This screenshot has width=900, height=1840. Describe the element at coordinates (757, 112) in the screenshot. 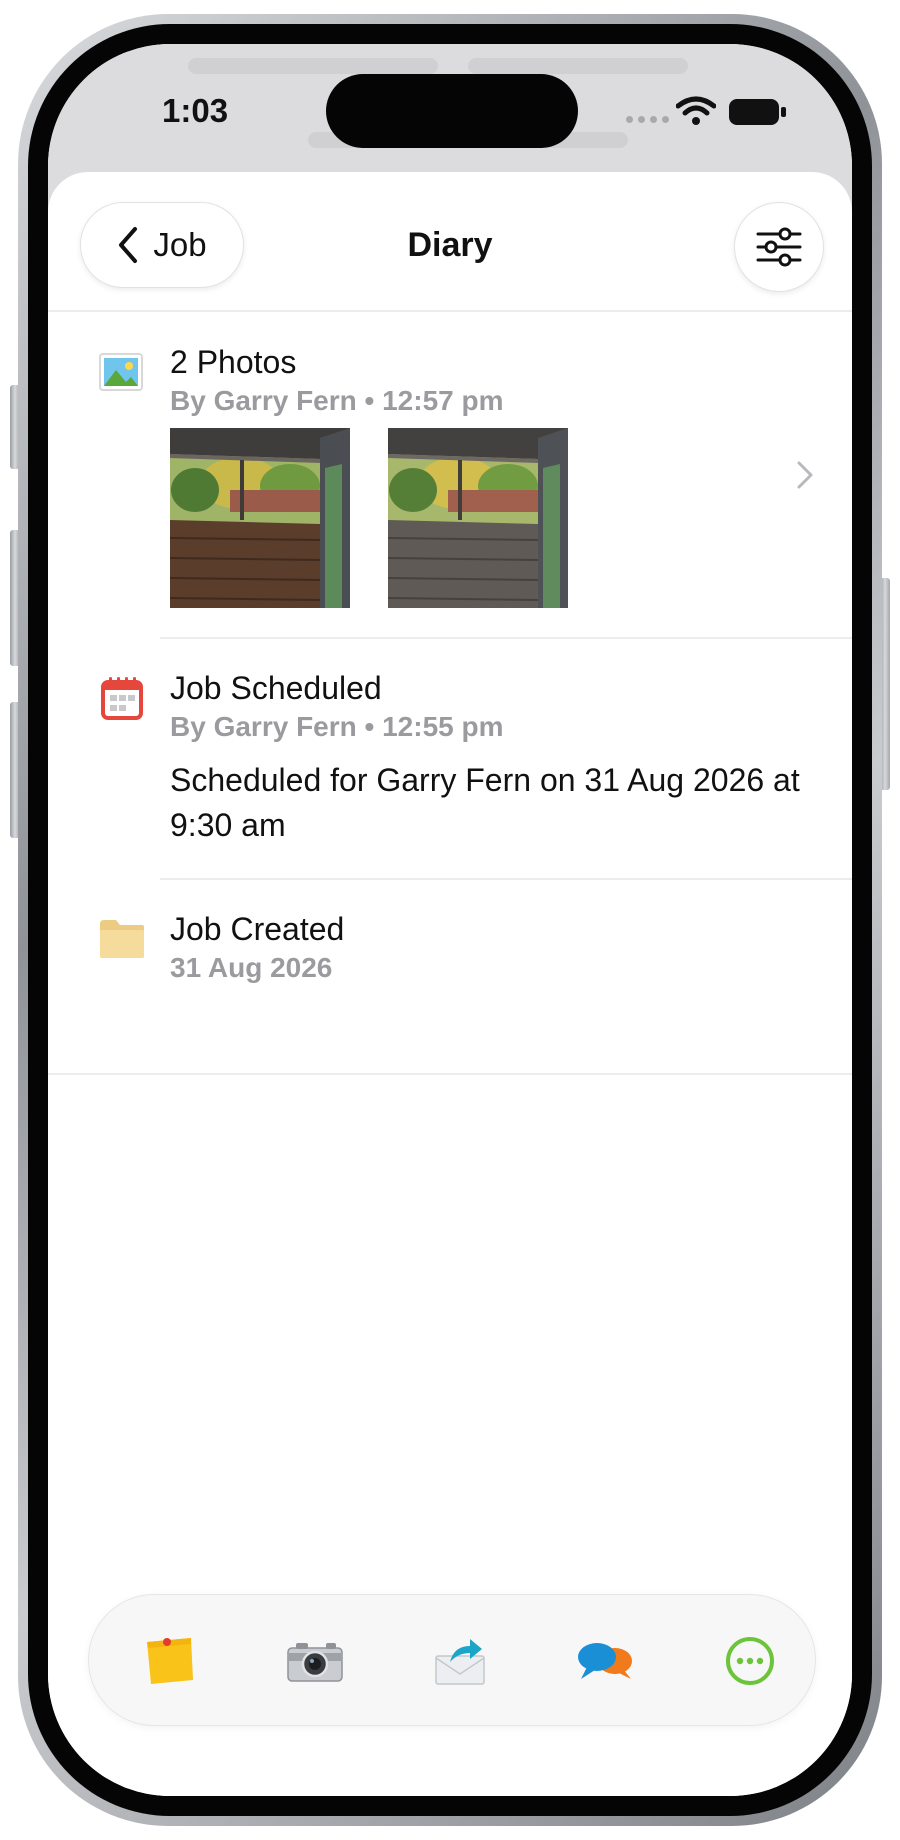

I see `battery-icon` at that location.